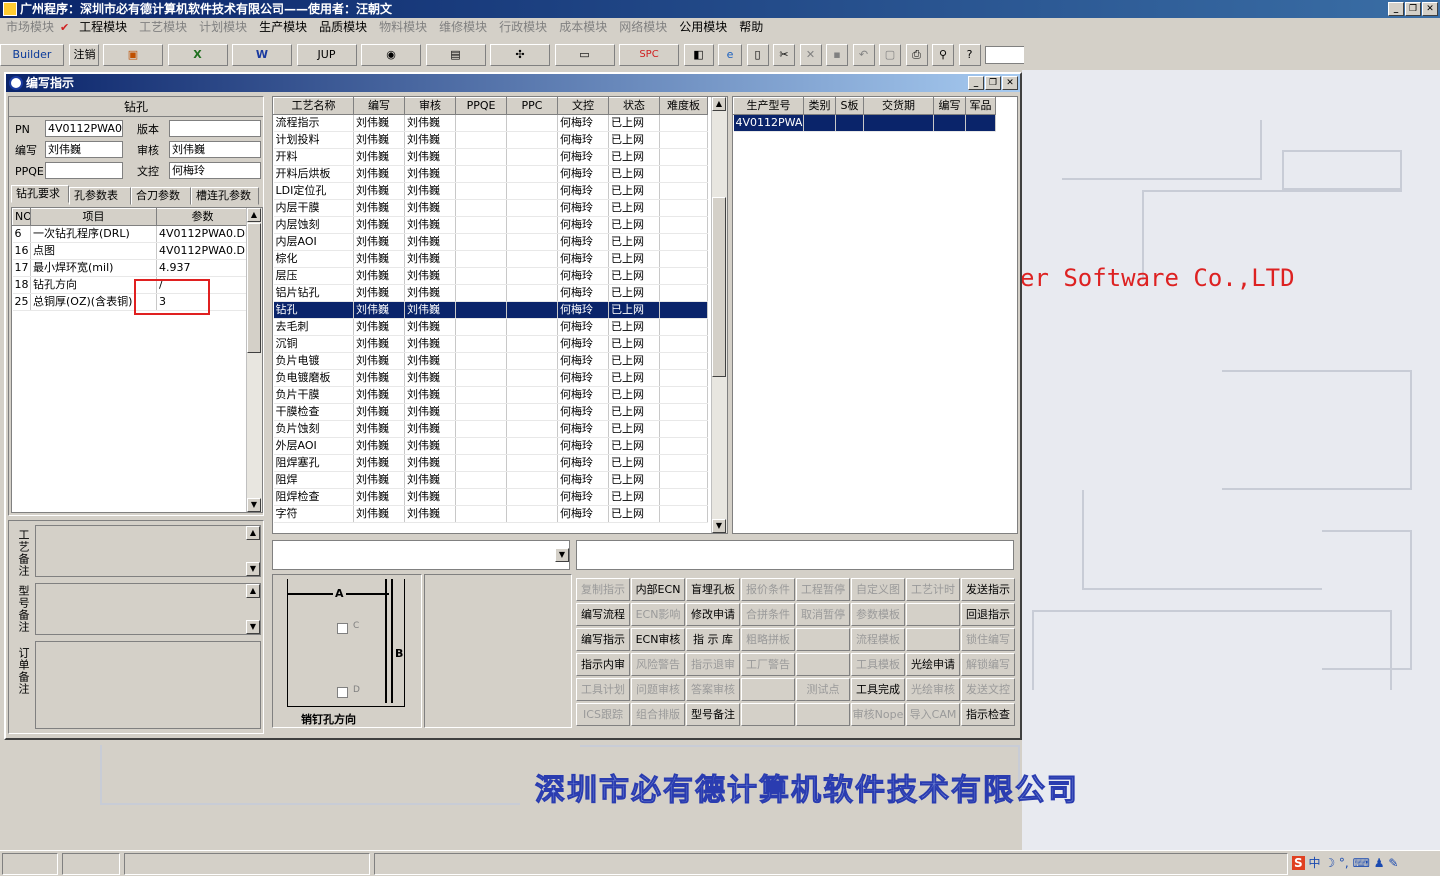 The height and width of the screenshot is (876, 1440). What do you see at coordinates (976, 83) in the screenshot?
I see `child-minimize-button: _` at bounding box center [976, 83].